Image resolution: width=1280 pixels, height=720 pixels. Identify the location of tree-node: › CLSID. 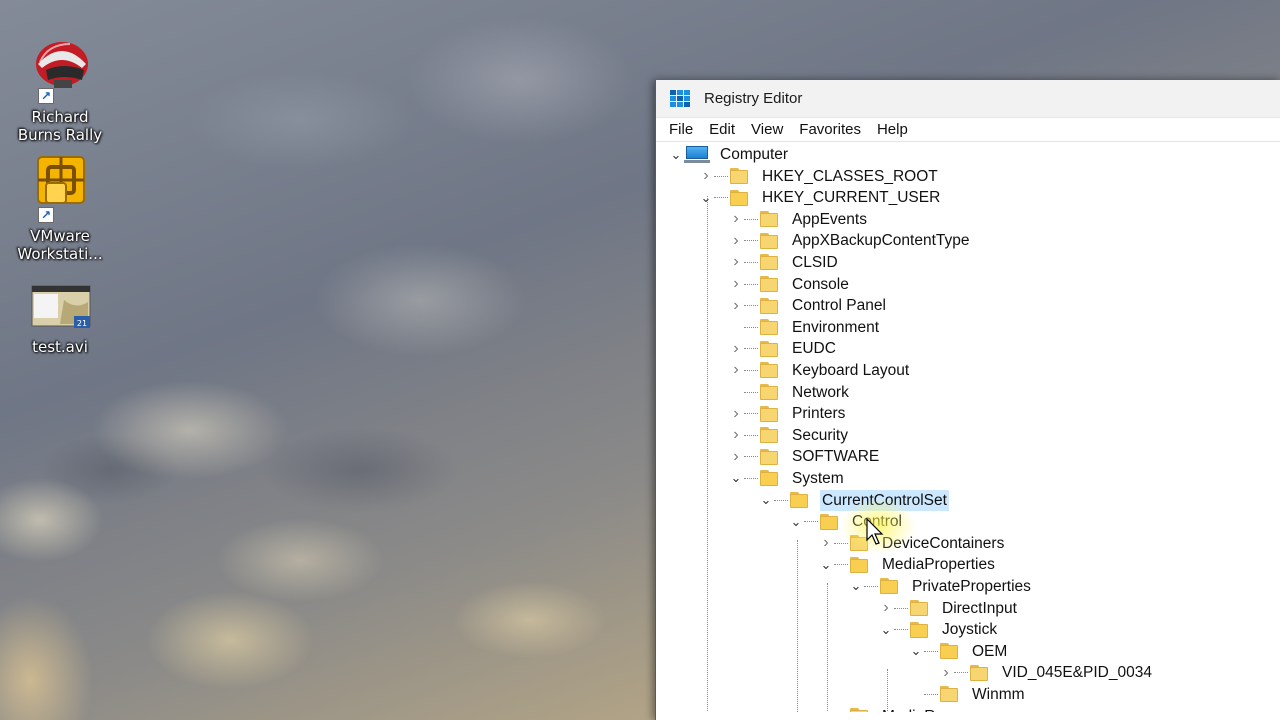
(784, 262).